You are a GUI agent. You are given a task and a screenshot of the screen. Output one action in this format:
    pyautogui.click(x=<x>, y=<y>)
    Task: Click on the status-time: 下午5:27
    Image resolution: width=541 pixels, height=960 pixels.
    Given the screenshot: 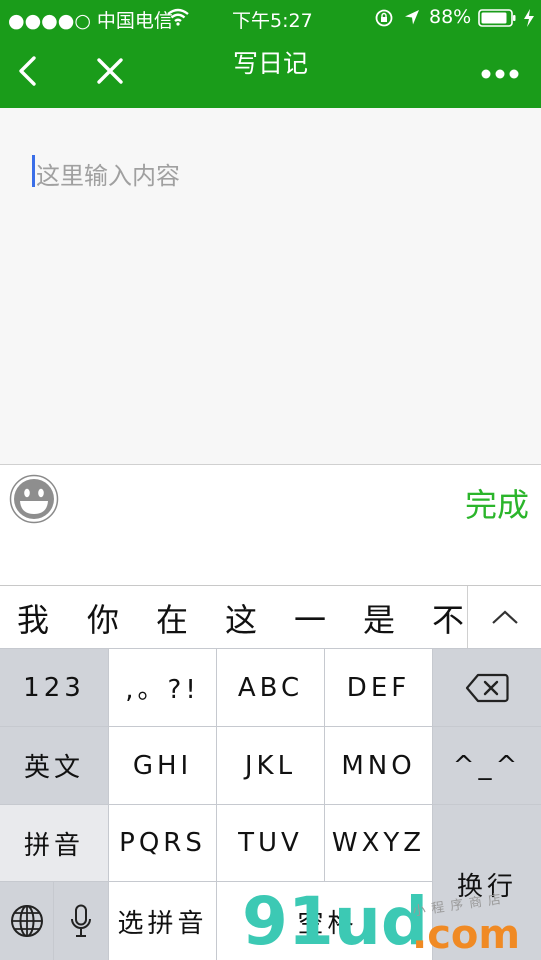 What is the action you would take?
    pyautogui.click(x=272, y=21)
    